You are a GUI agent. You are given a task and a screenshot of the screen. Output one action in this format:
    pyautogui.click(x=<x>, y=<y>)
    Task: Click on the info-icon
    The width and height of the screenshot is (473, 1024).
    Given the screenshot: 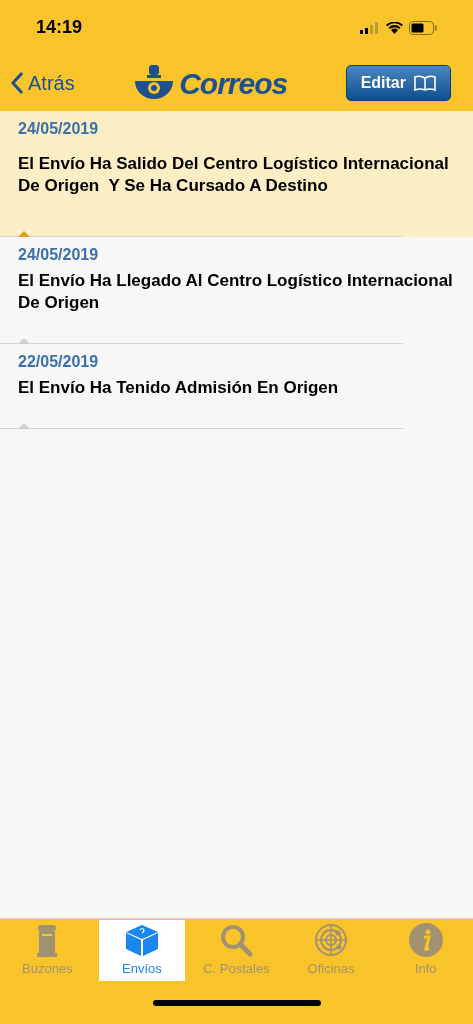 What is the action you would take?
    pyautogui.click(x=425, y=939)
    